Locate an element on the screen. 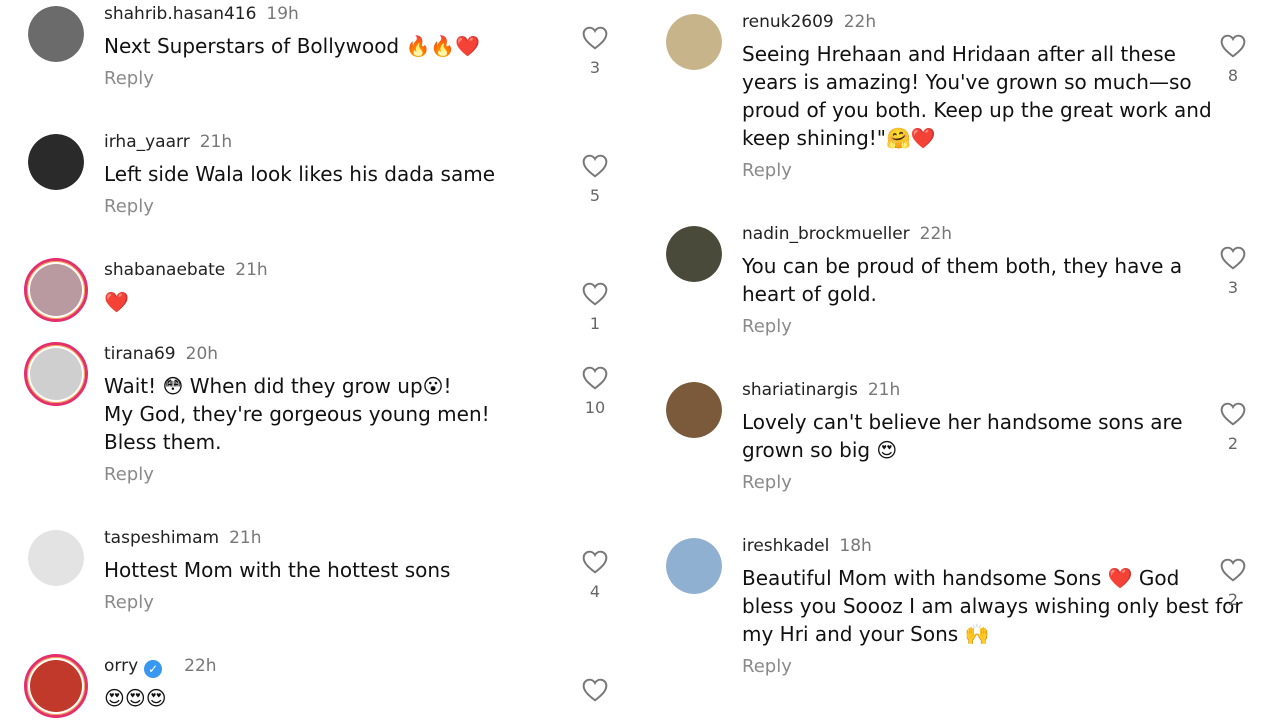  comment-meta: shariatinargis 21h is located at coordinates (821, 390).